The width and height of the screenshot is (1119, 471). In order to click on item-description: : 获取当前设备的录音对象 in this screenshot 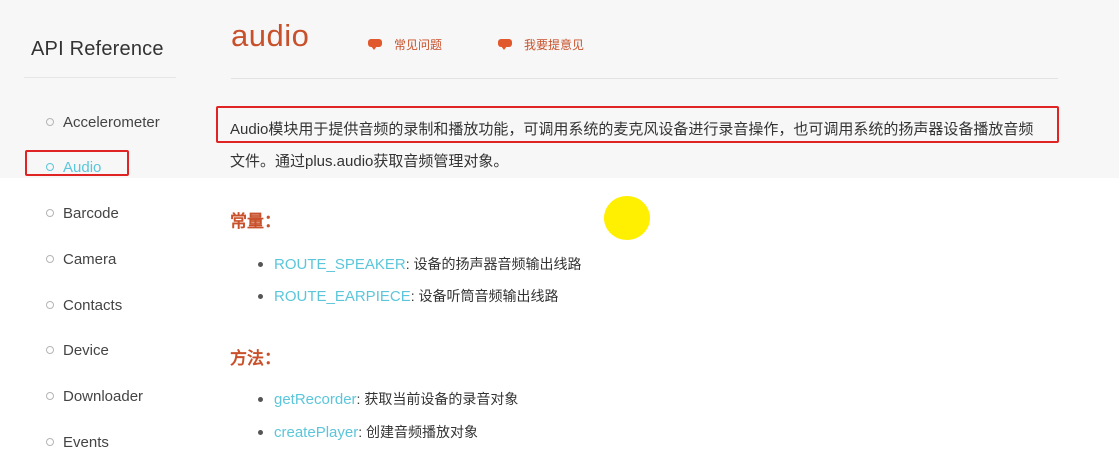, I will do `click(437, 399)`.